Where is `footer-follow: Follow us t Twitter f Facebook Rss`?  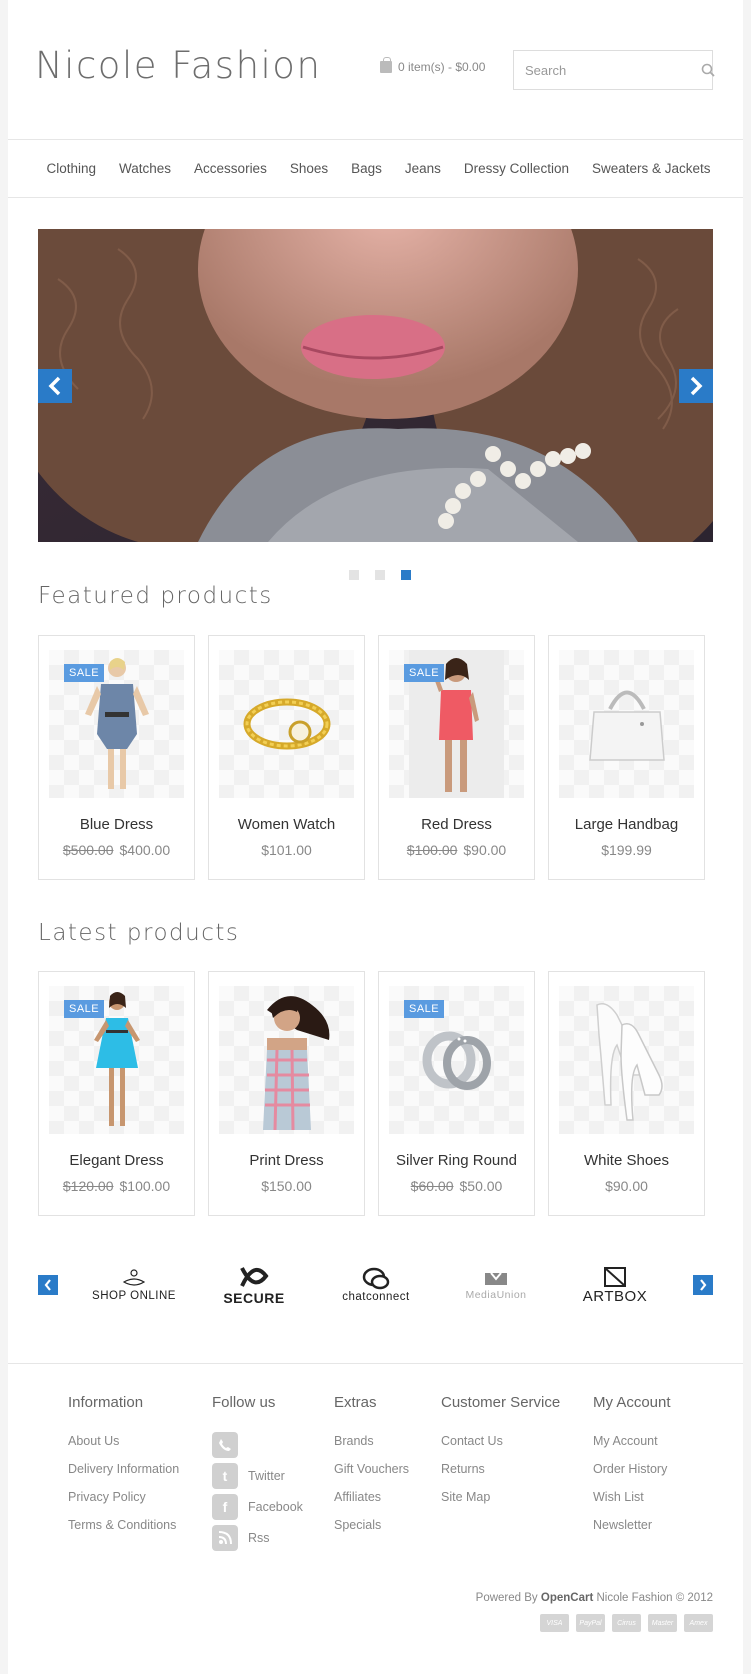
footer-follow: Follow us t Twitter f Facebook Rss is located at coordinates (257, 1472).